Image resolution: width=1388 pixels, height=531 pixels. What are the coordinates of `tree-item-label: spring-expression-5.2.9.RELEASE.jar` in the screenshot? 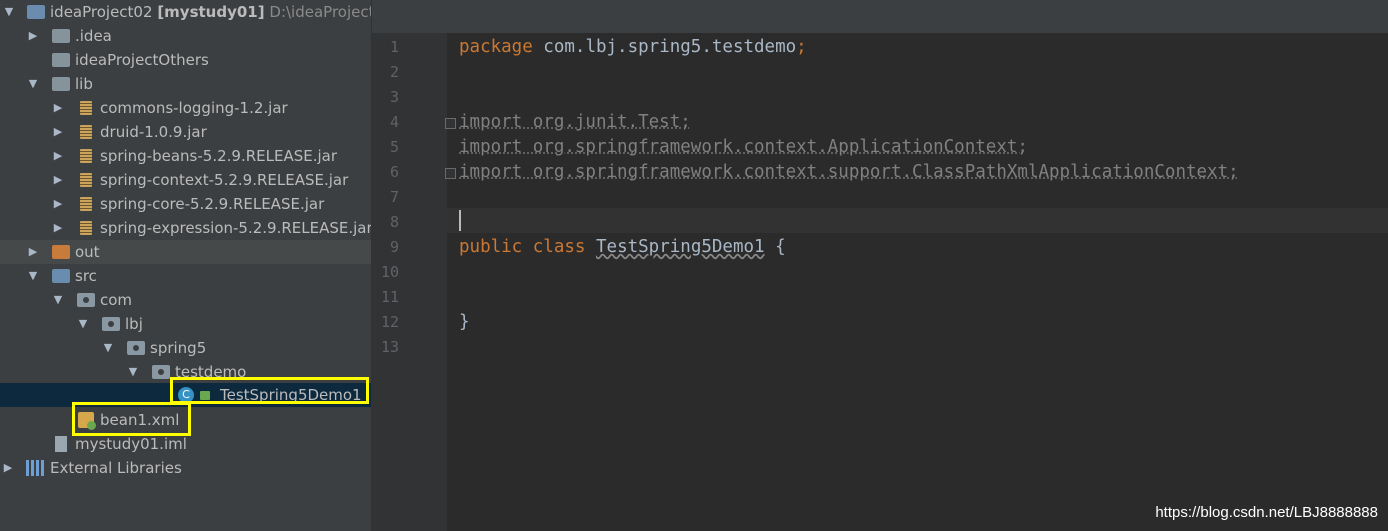 It's located at (236, 228).